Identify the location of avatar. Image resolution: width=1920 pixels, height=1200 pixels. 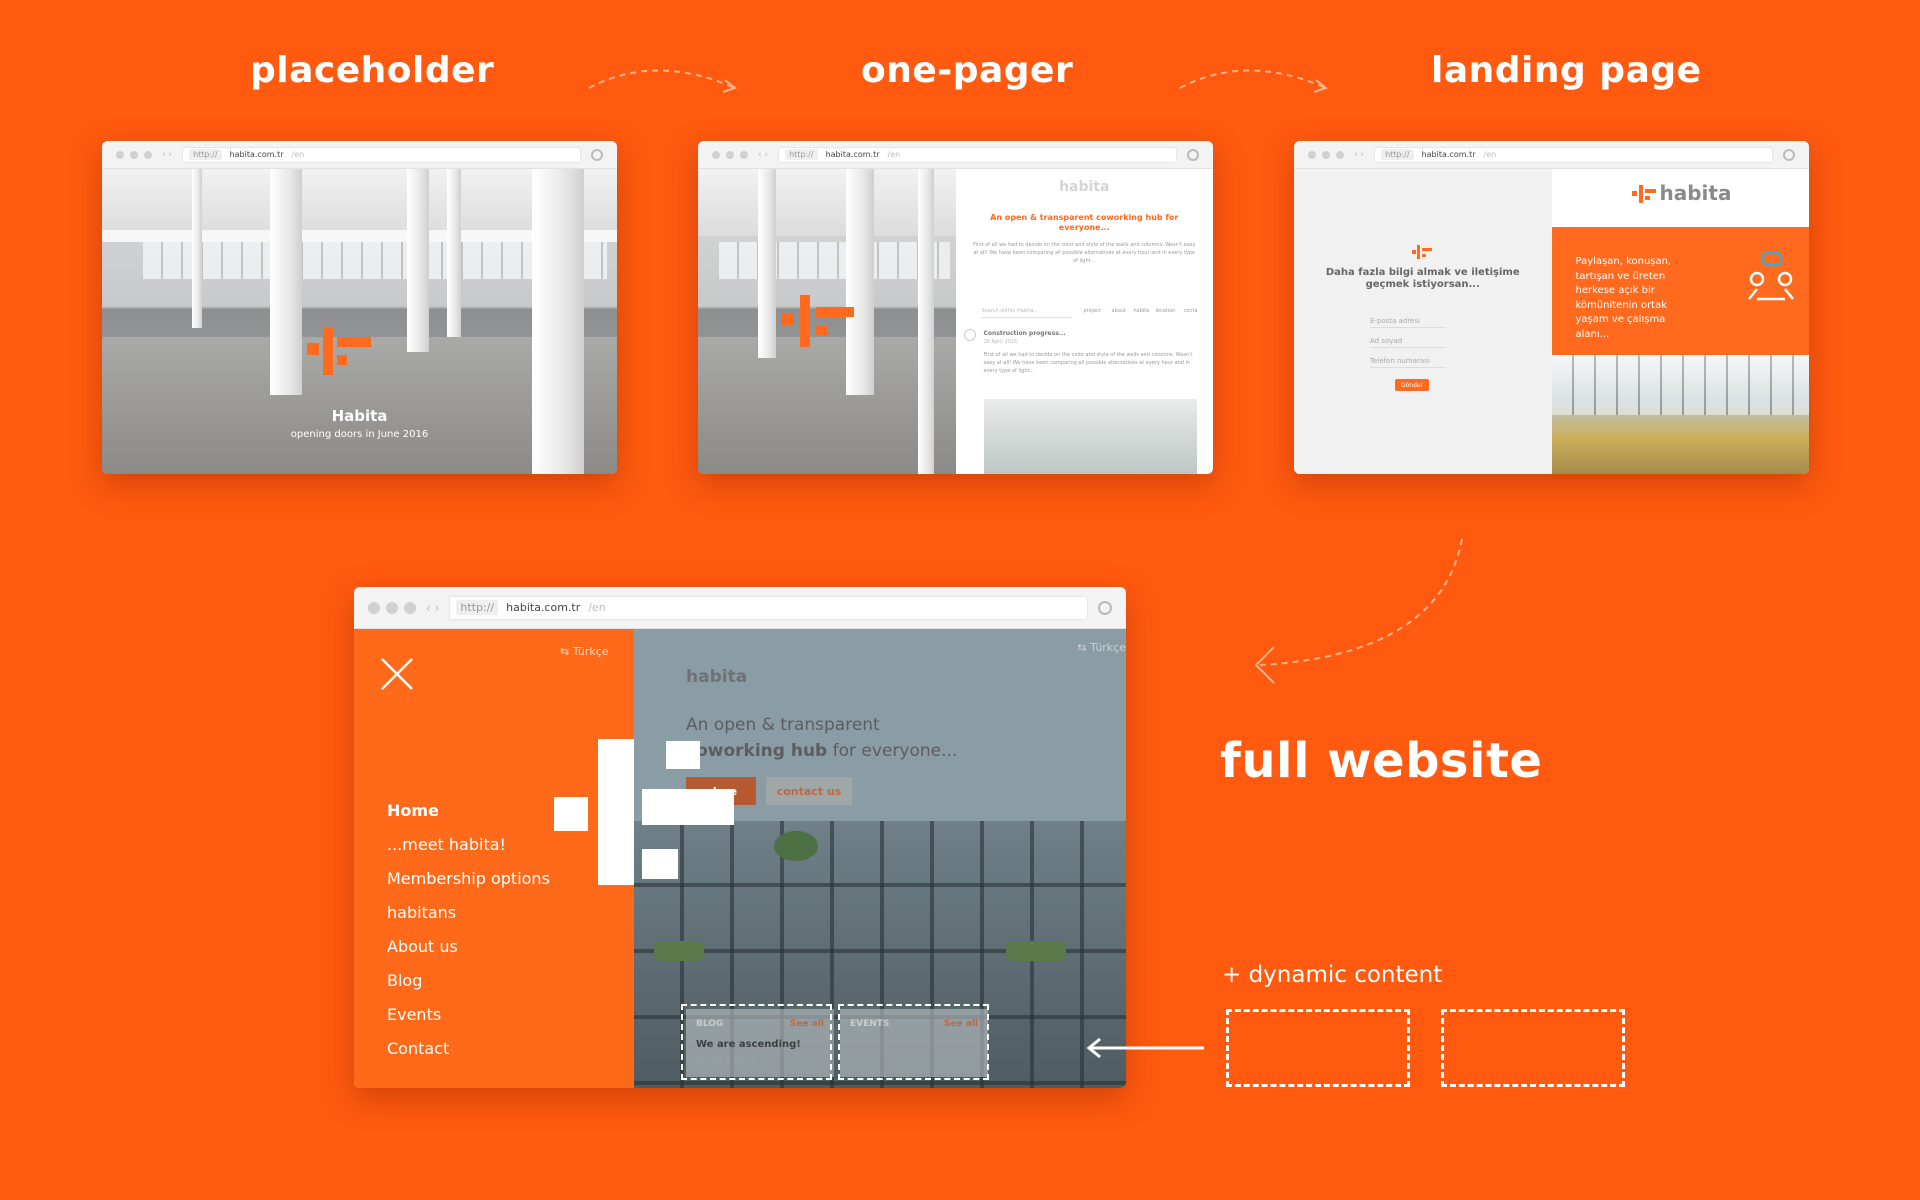
(969, 335).